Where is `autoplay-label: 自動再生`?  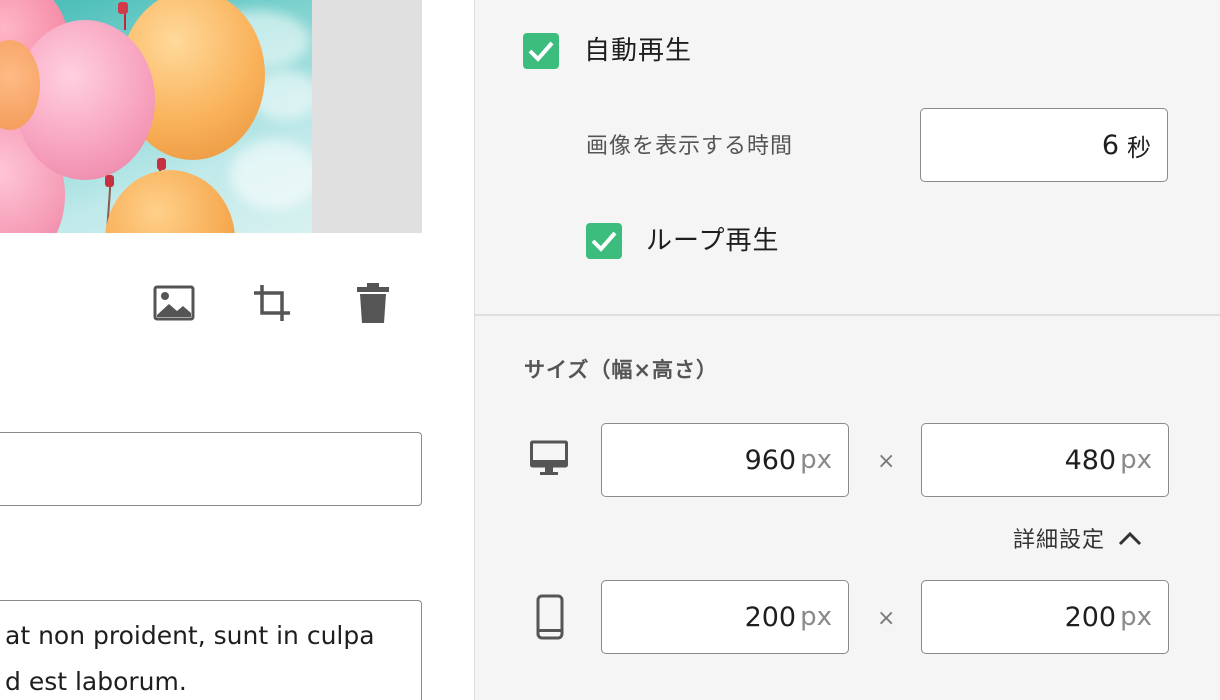 autoplay-label: 自動再生 is located at coordinates (638, 51).